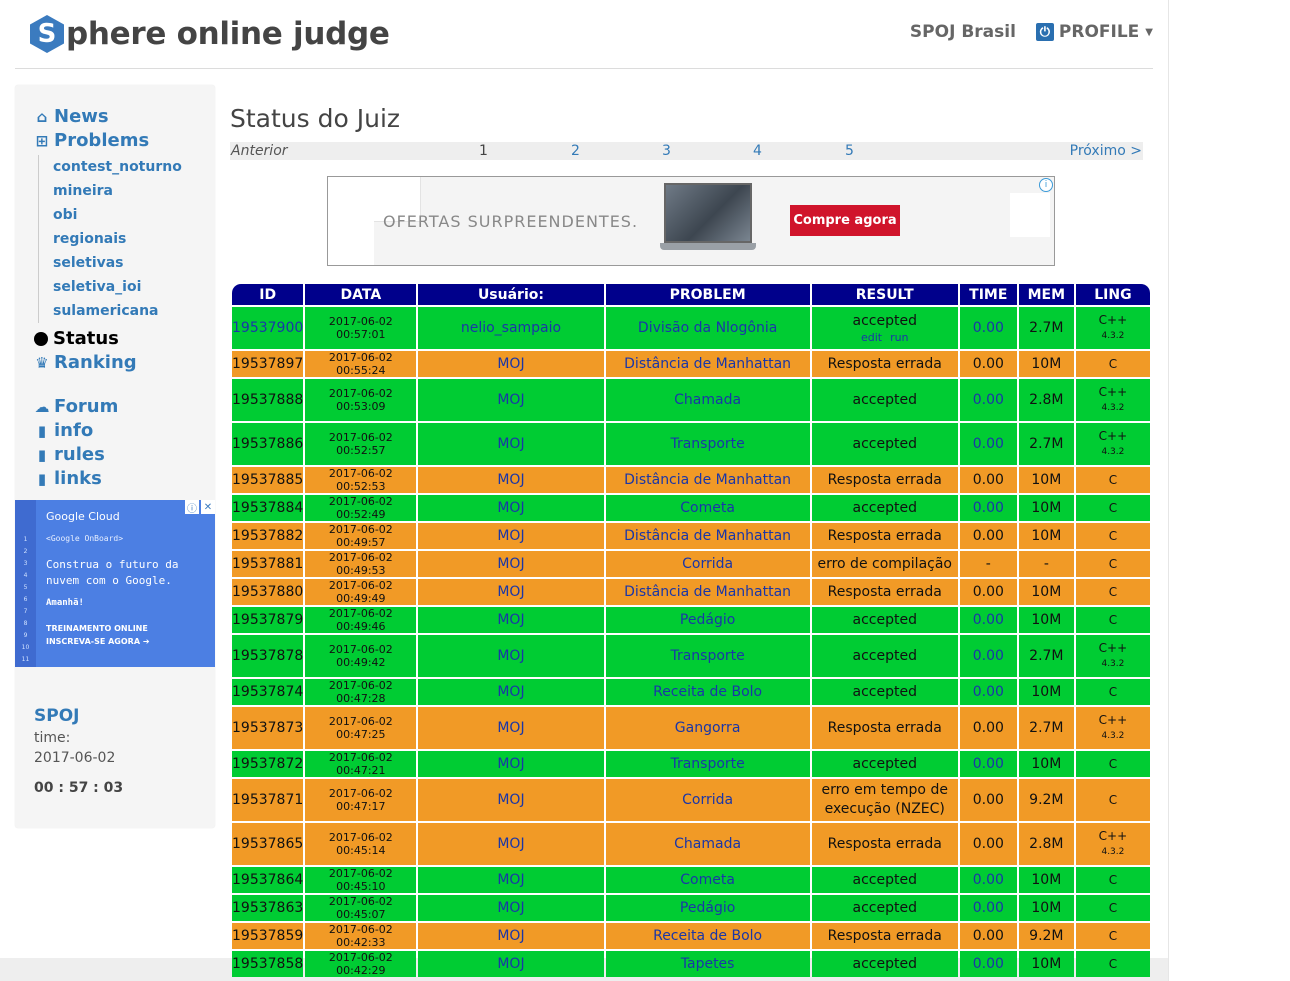 The image size is (1290, 981). I want to click on pager-page-4: 4, so click(757, 151).